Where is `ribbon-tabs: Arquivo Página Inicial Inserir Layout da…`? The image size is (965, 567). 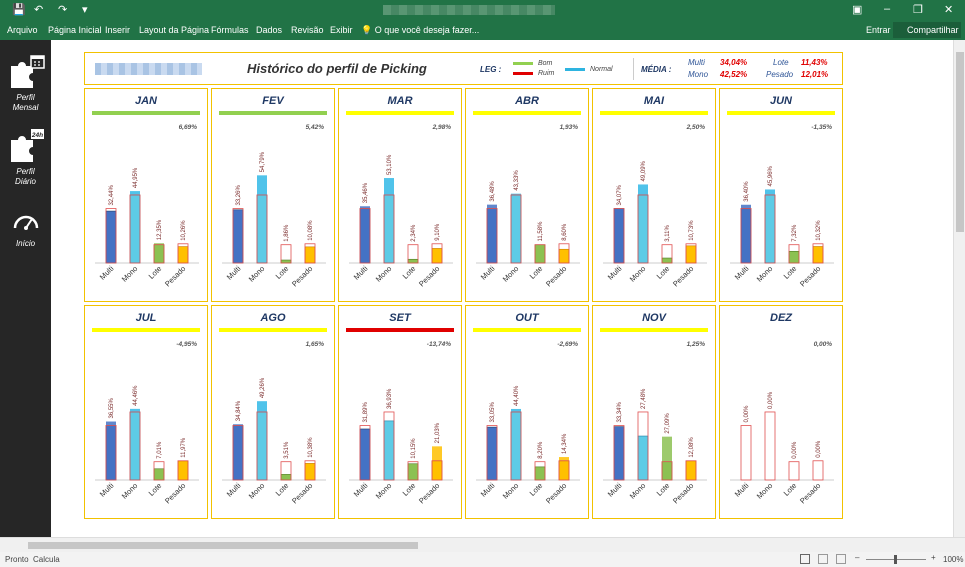 ribbon-tabs: Arquivo Página Inicial Inserir Layout da… is located at coordinates (482, 30).